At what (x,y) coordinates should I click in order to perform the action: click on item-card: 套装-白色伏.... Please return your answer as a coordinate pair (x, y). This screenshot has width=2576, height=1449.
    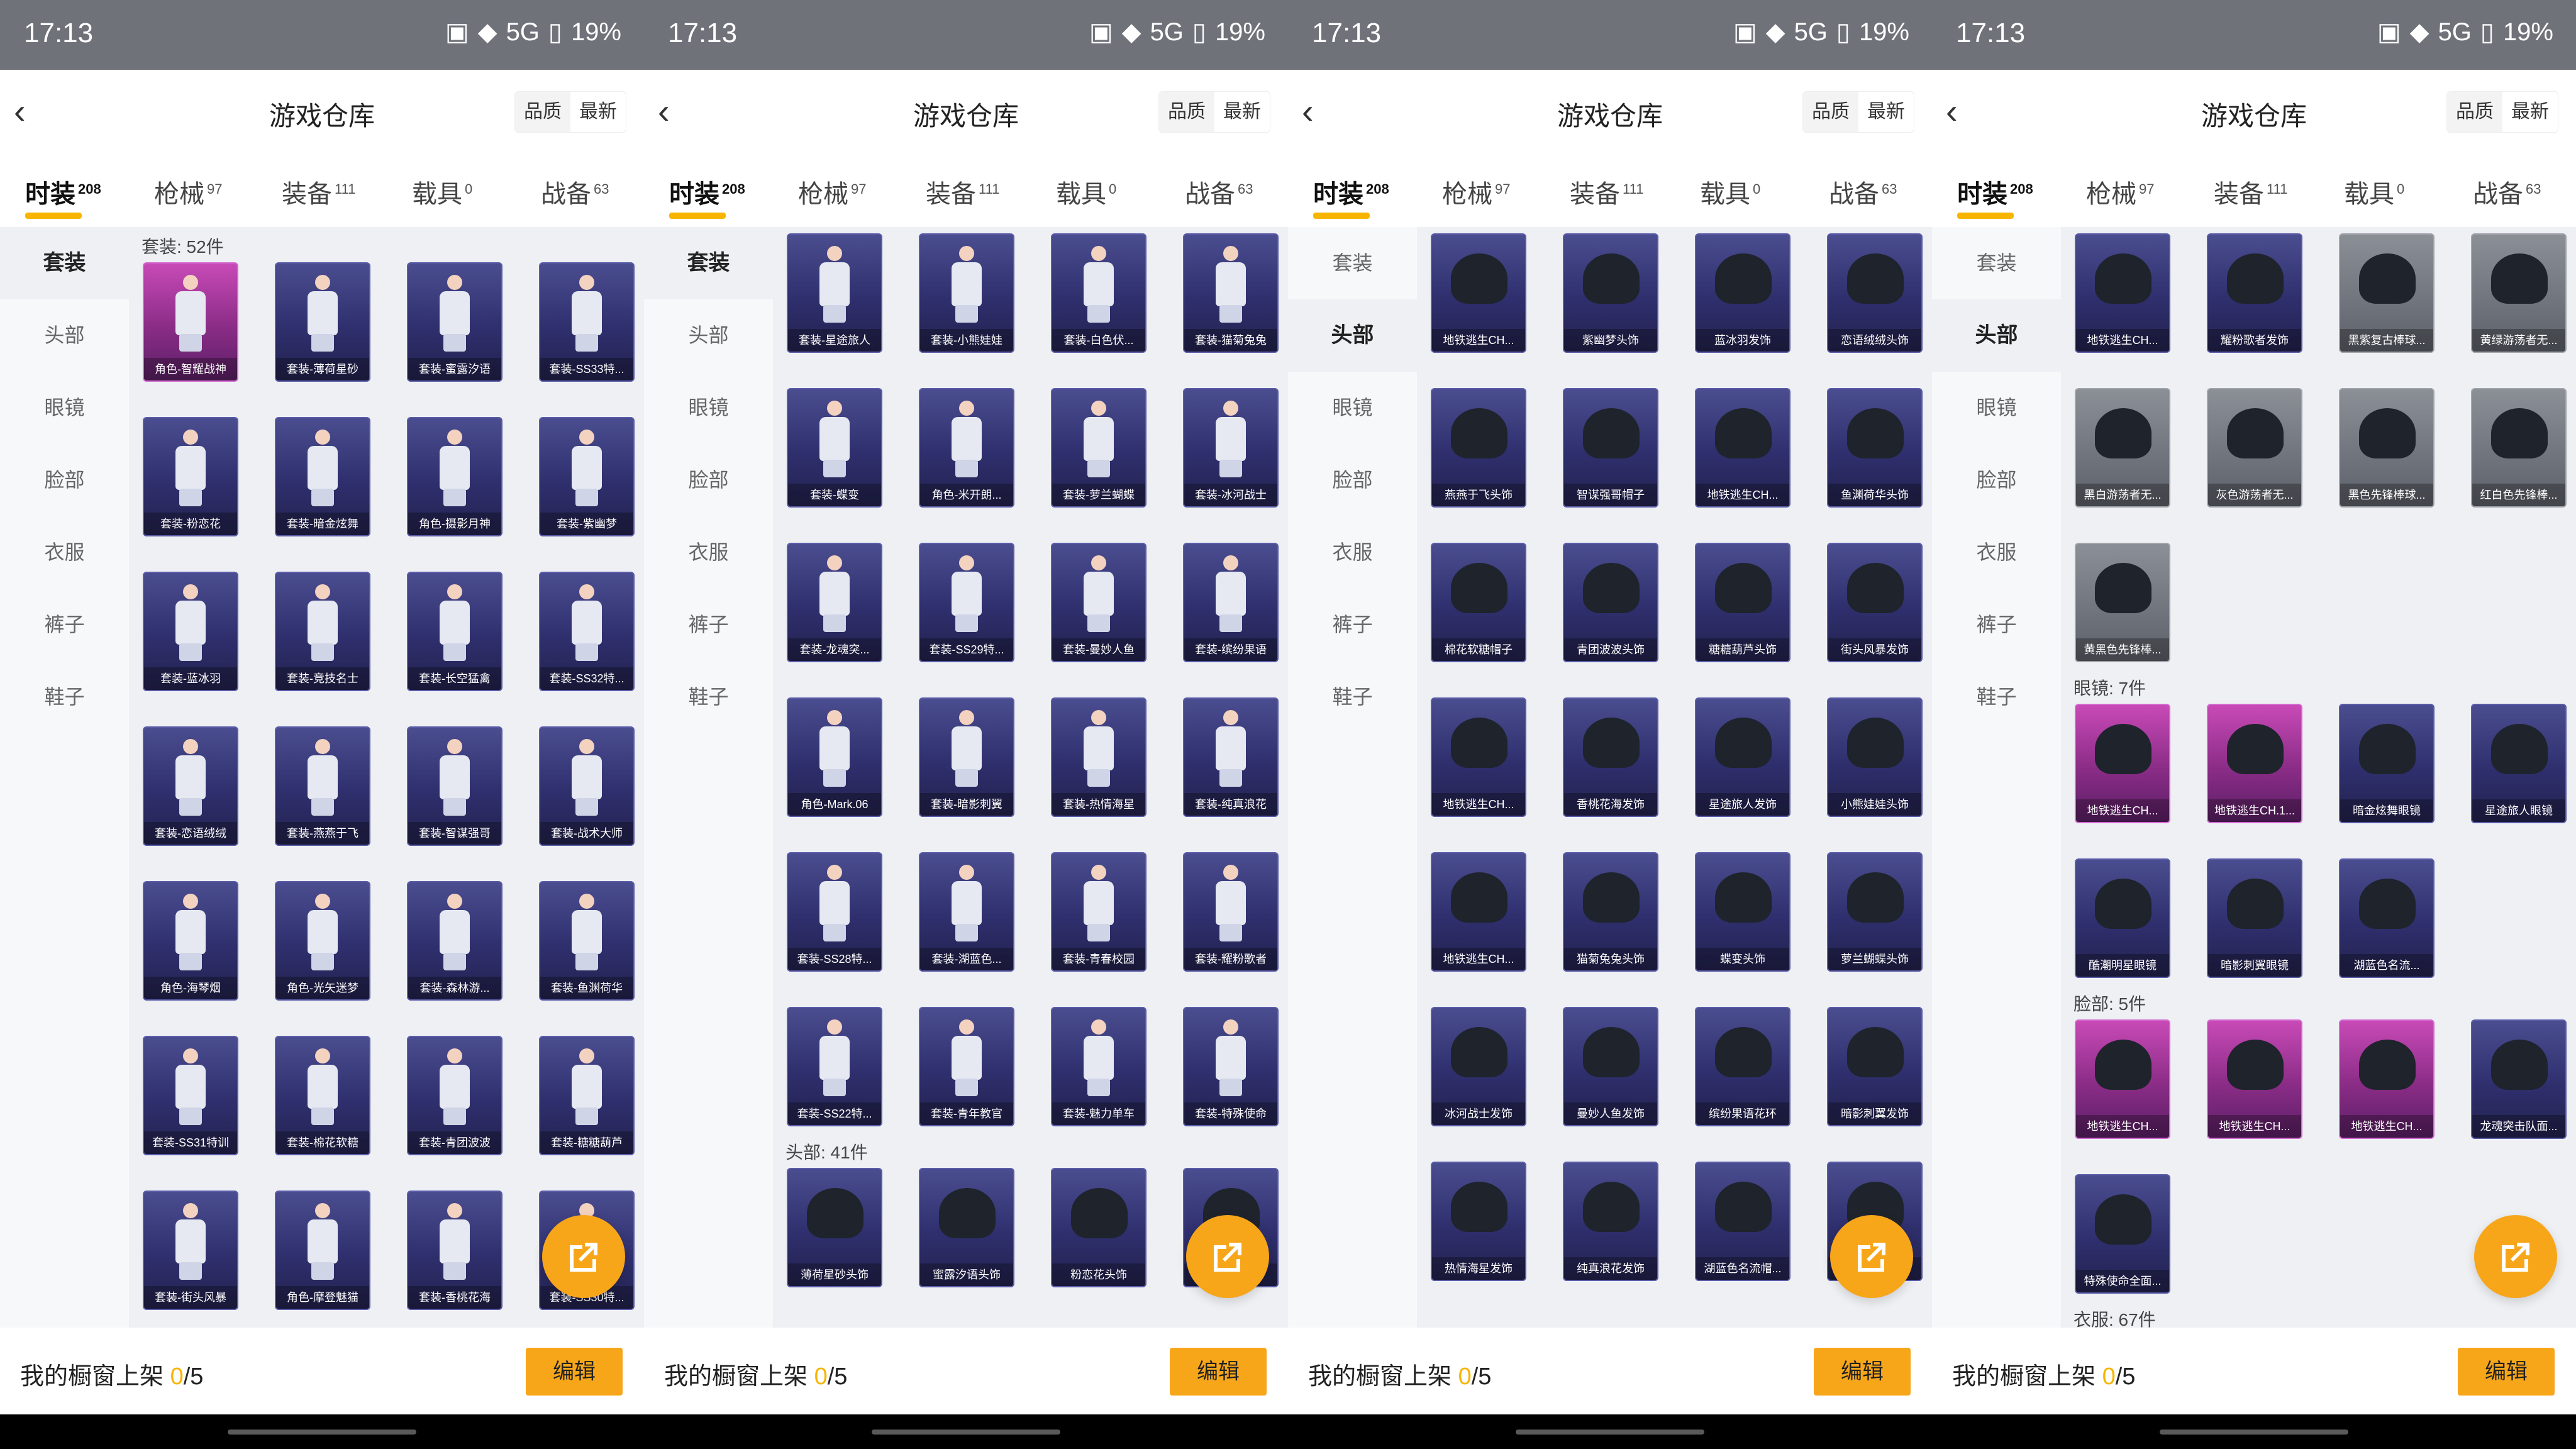
    Looking at the image, I should click on (1098, 293).